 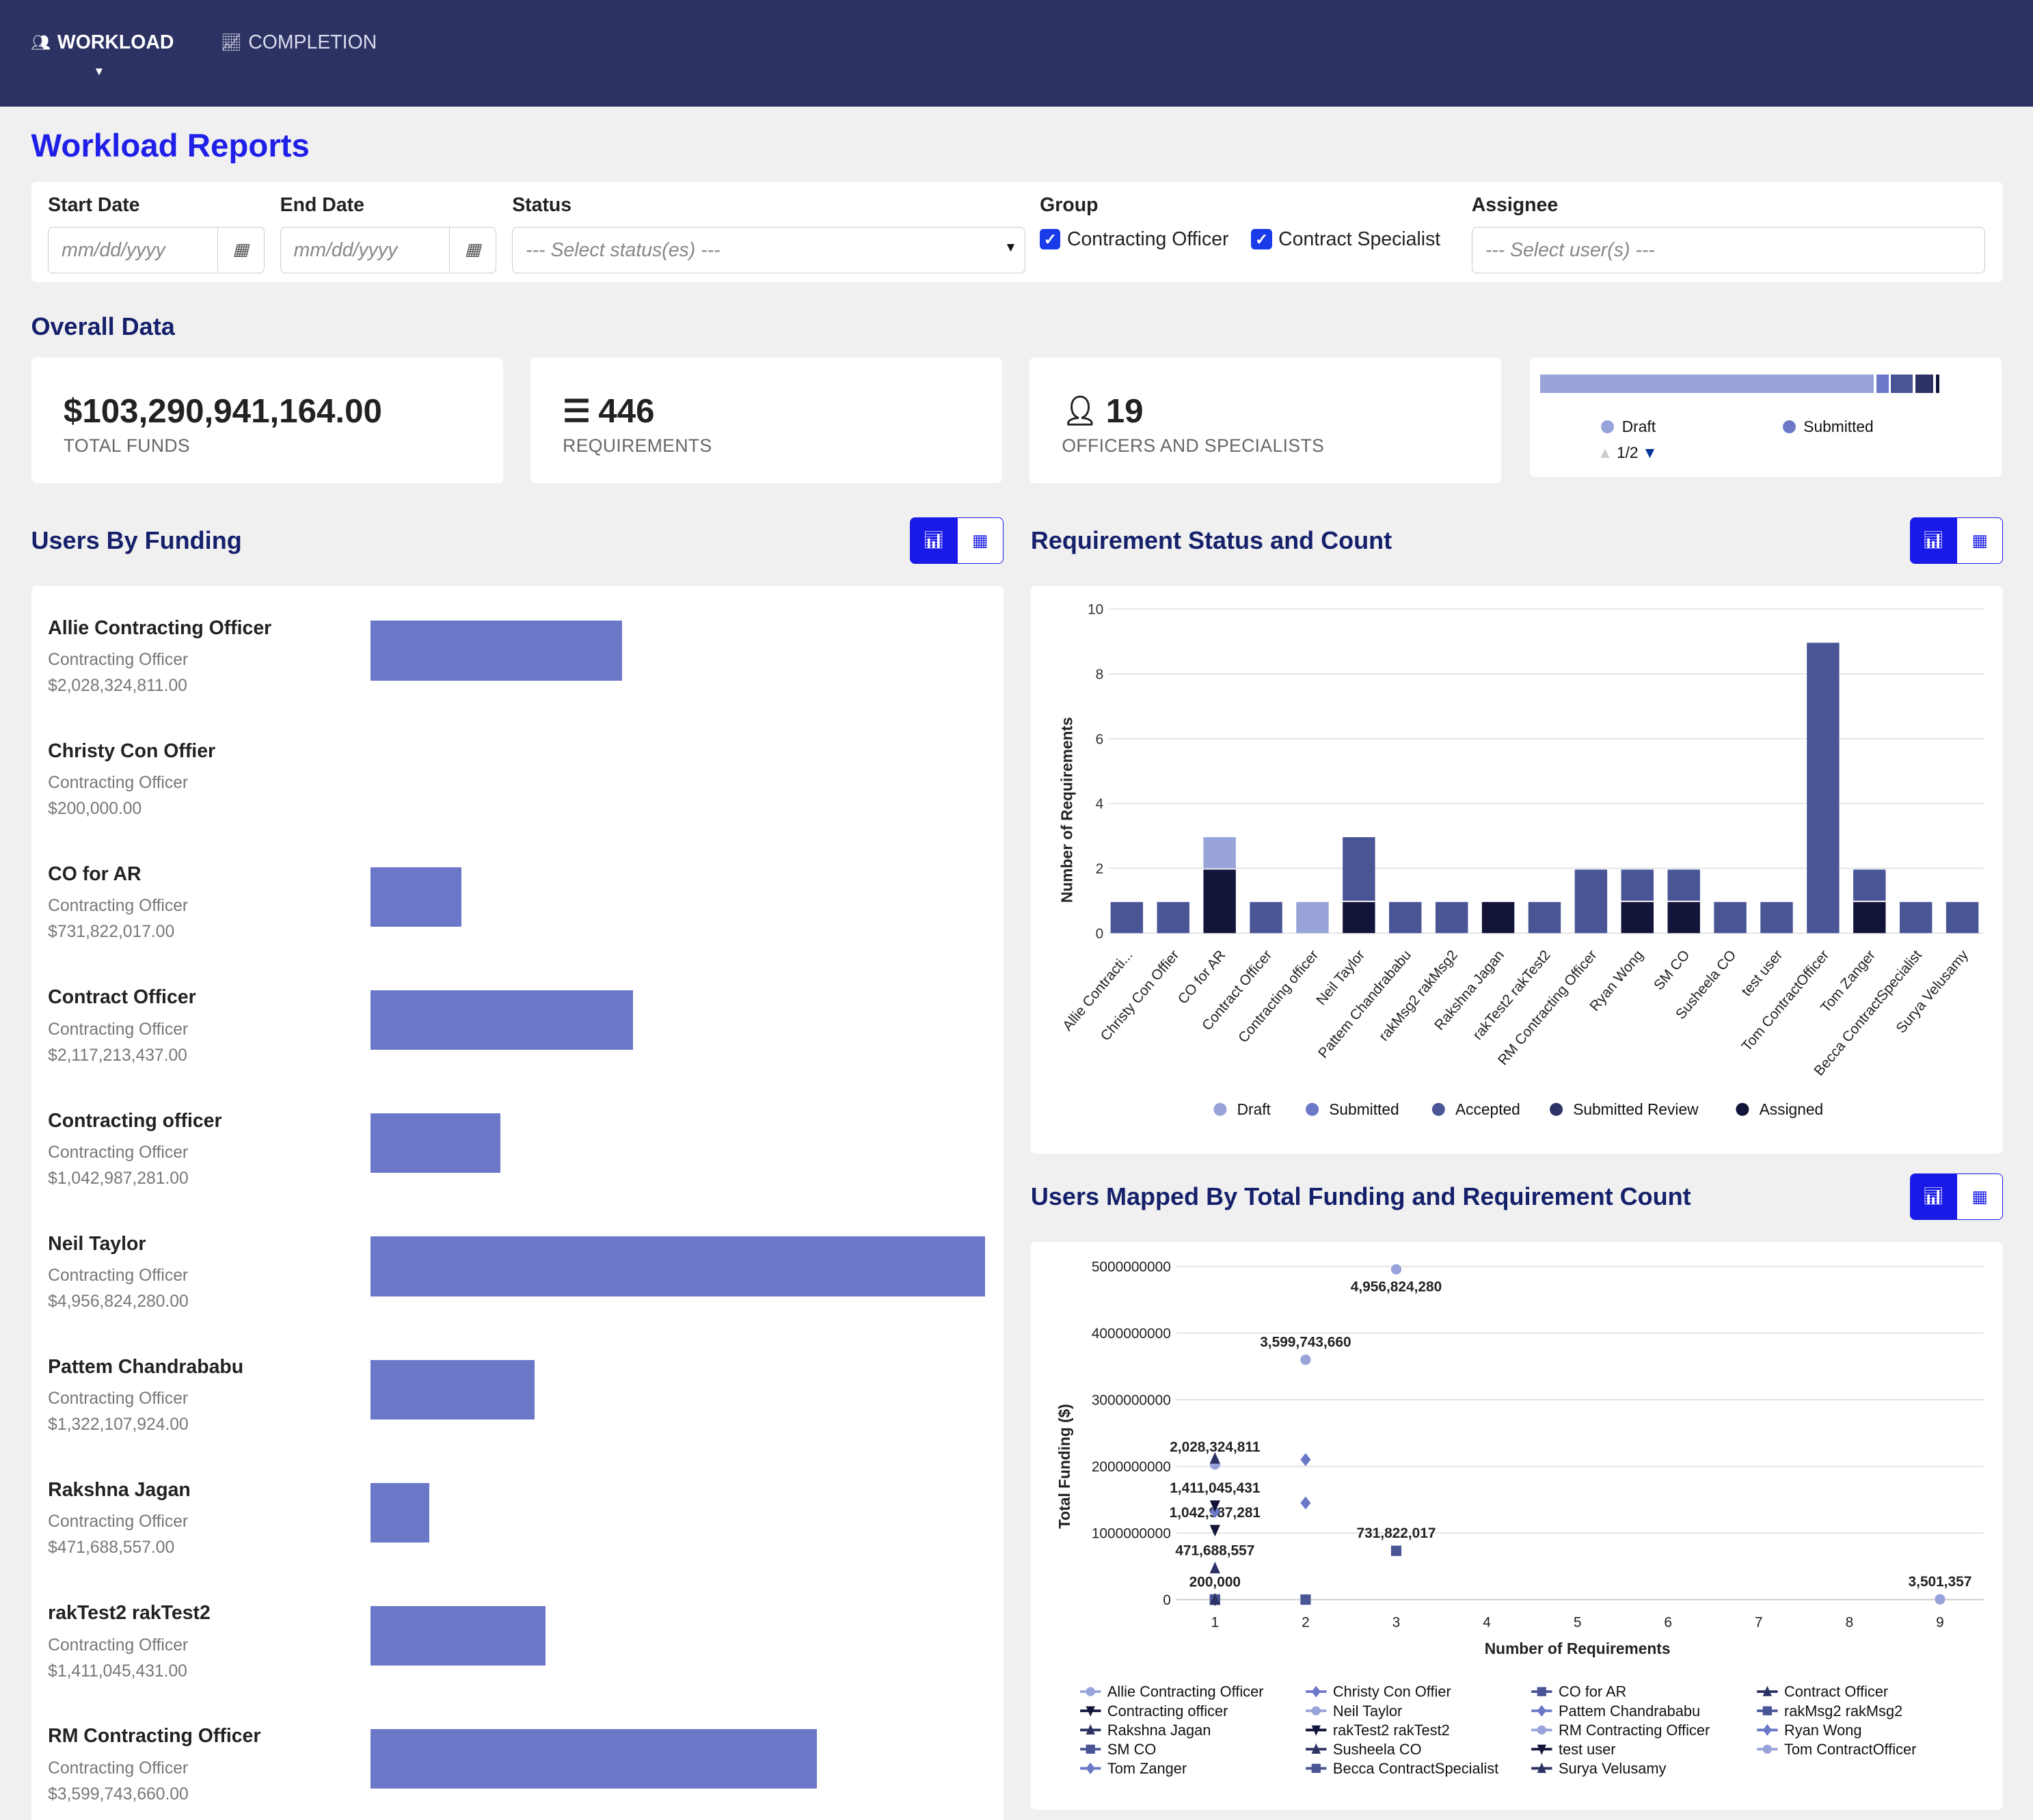 What do you see at coordinates (1215, 1622) in the screenshot?
I see `x-tick-label: 1` at bounding box center [1215, 1622].